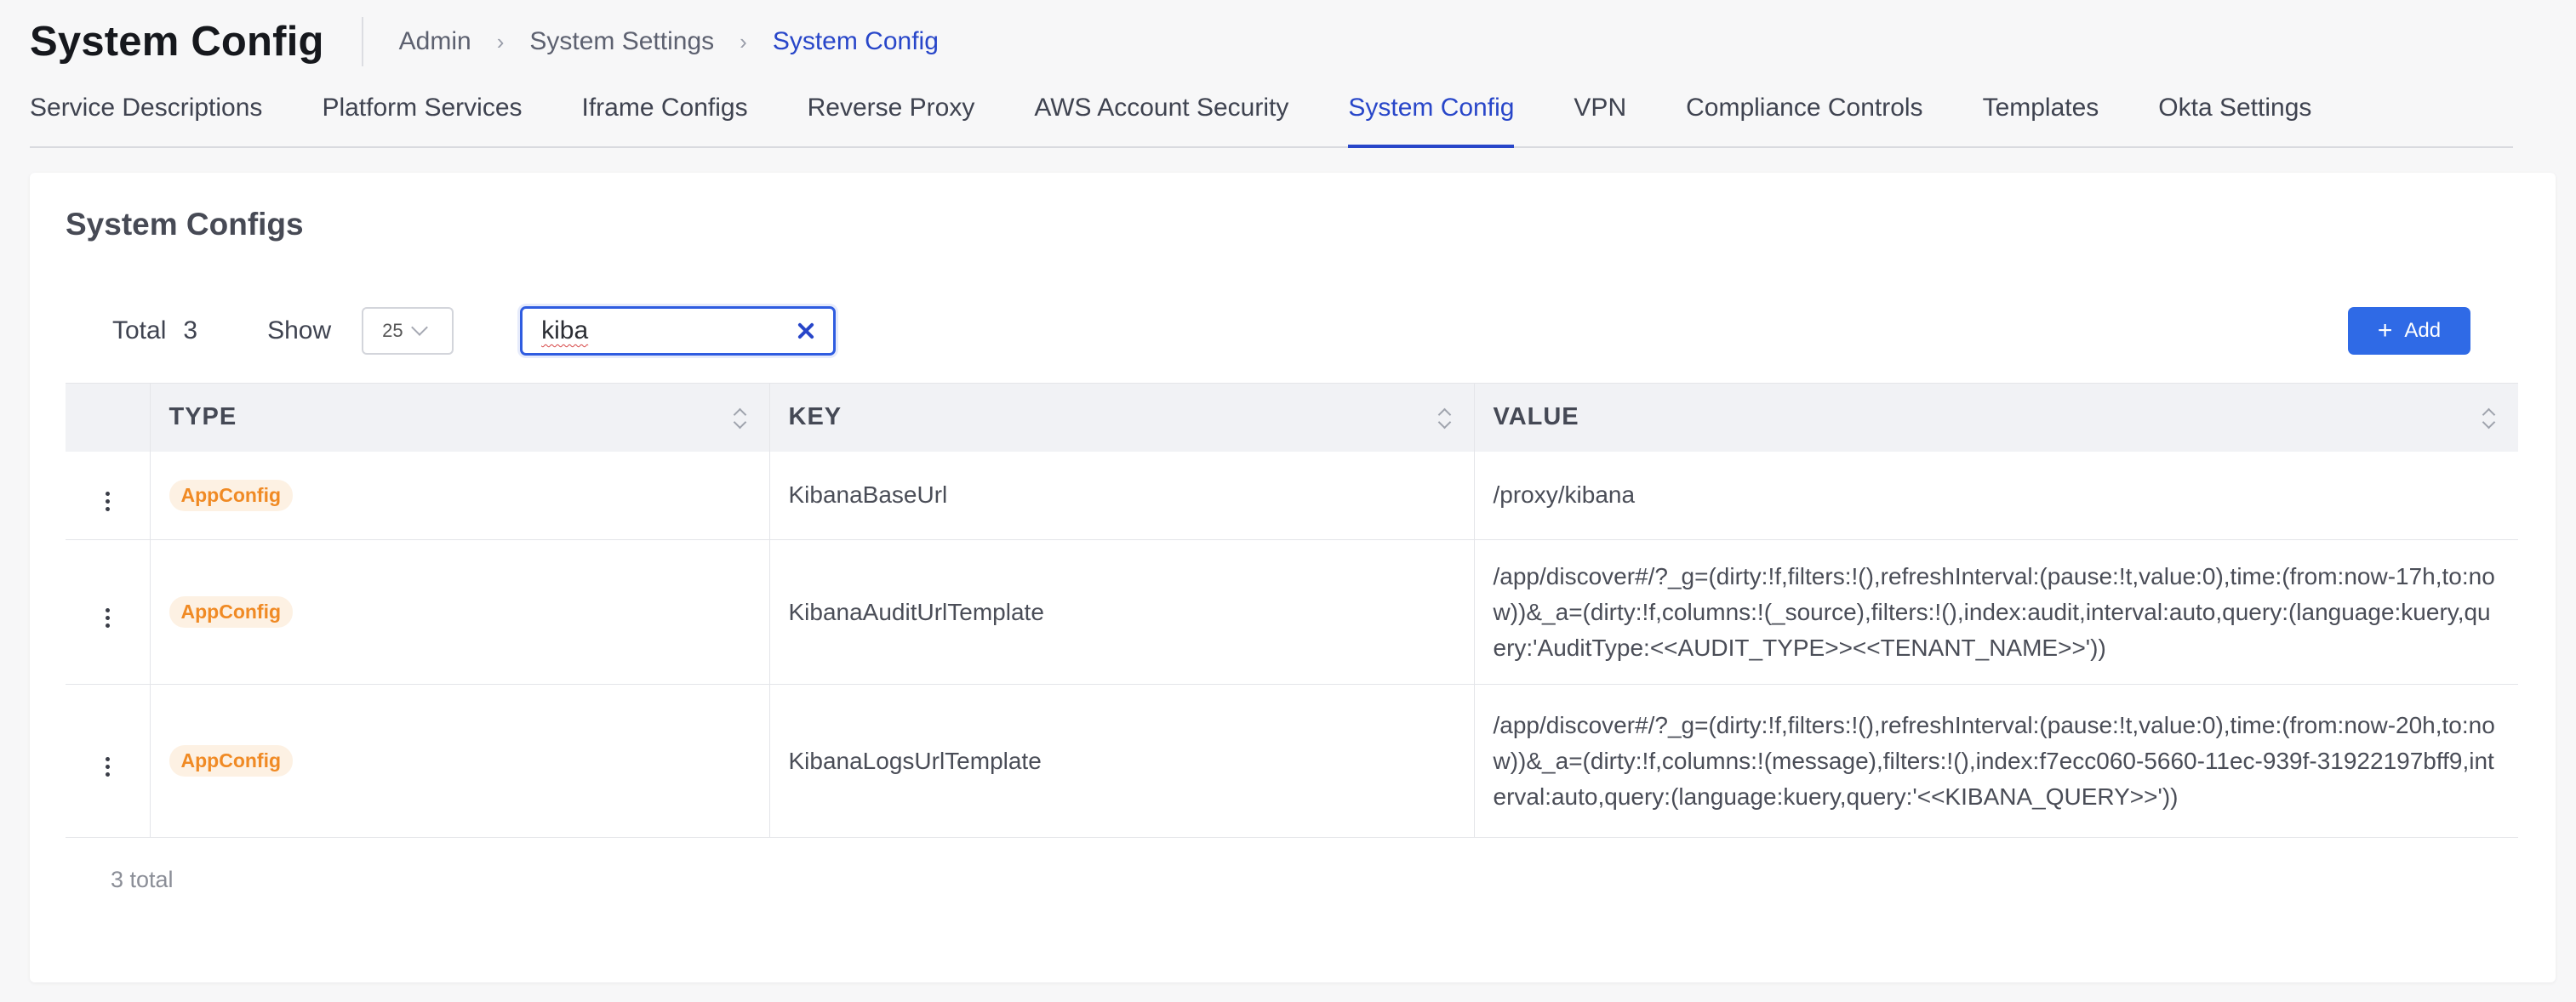 Image resolution: width=2576 pixels, height=1002 pixels. I want to click on search-input-value: kiba, so click(668, 330).